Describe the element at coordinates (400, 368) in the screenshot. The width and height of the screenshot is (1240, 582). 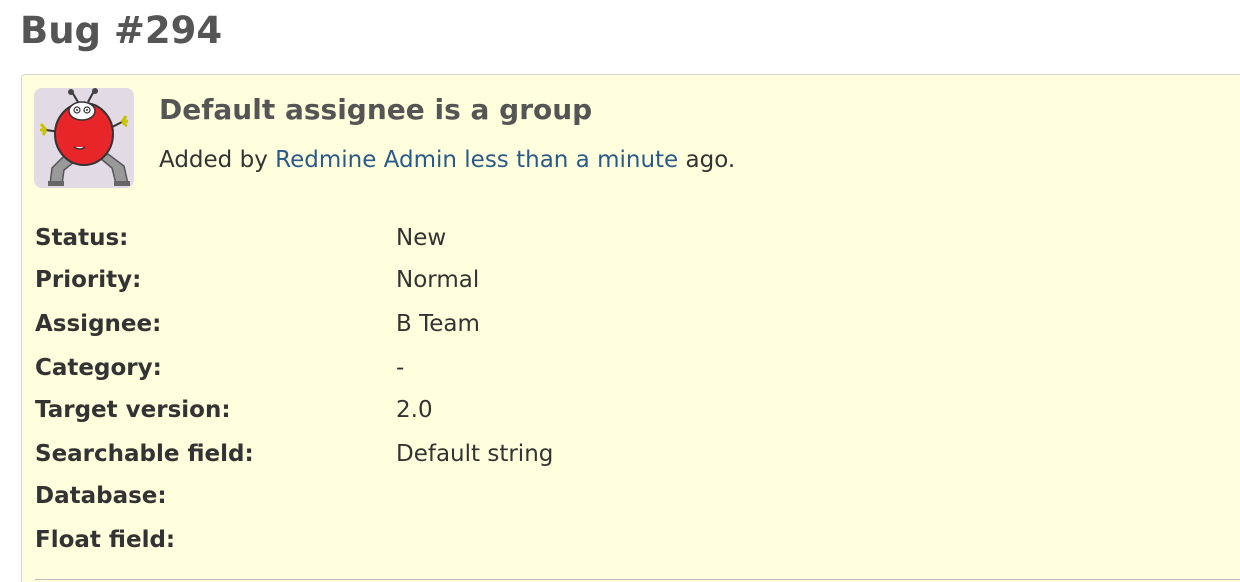
I see `category-value: -` at that location.